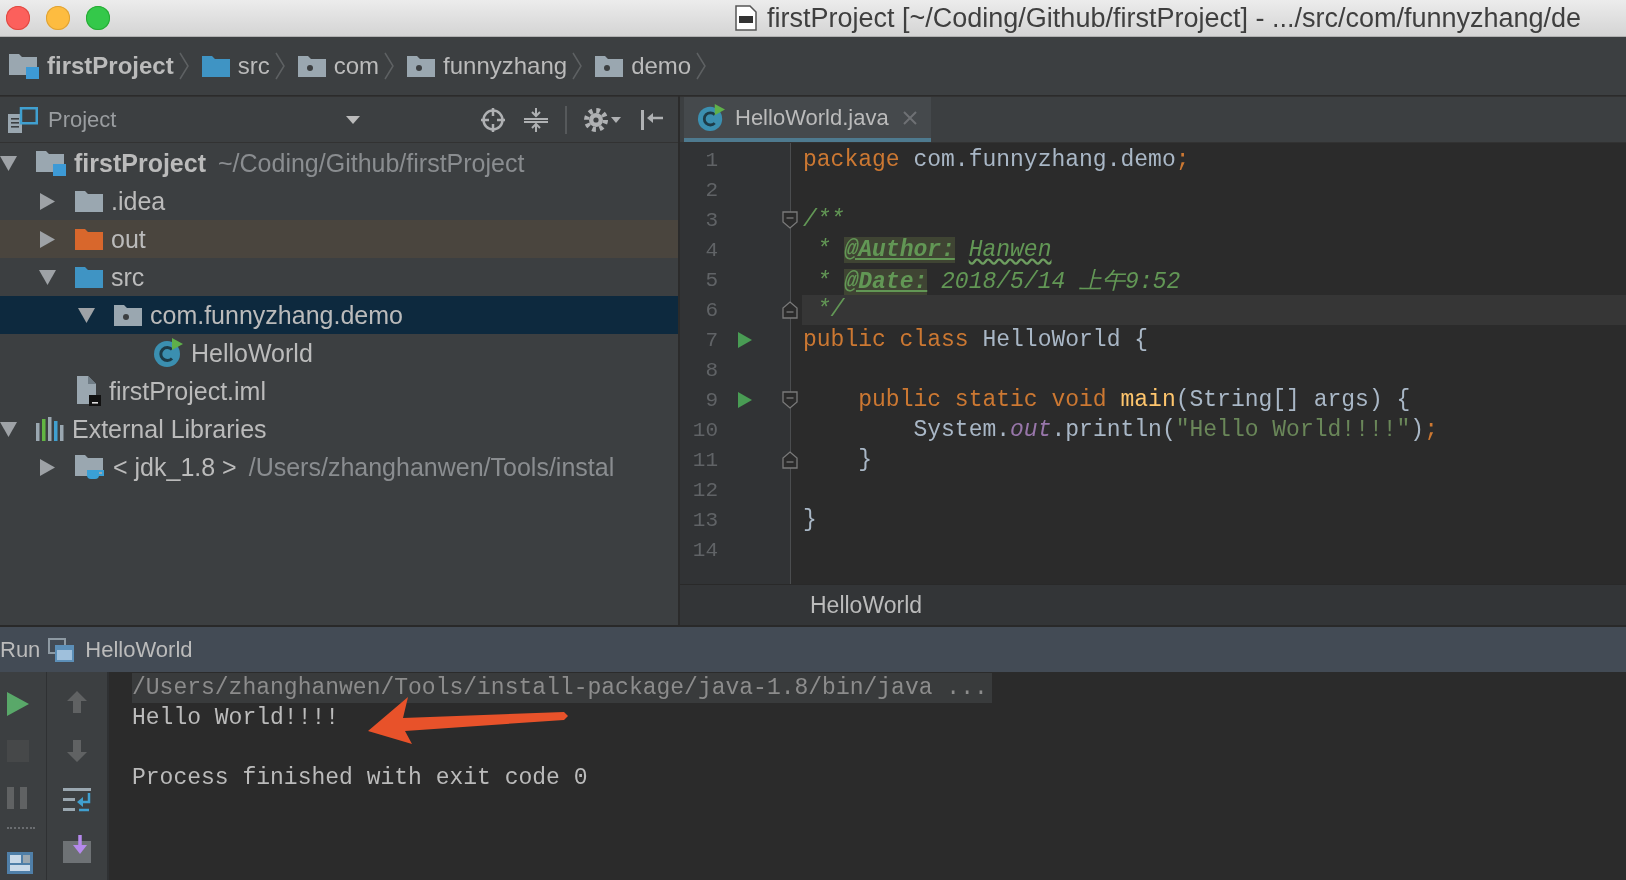 The height and width of the screenshot is (880, 1626). Describe the element at coordinates (339, 391) in the screenshot. I see `tree-item: firstProject.iml` at that location.